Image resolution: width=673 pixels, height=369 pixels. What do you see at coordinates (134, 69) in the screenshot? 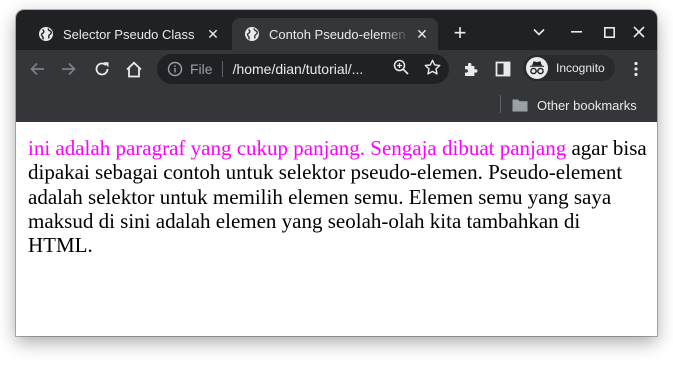
I see `home-icon` at bounding box center [134, 69].